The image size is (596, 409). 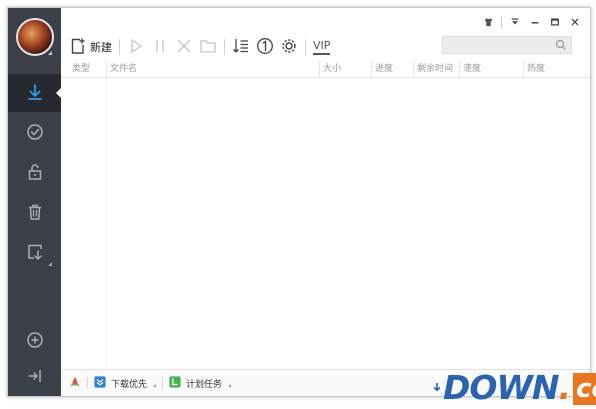 I want to click on site-watermark: DOWN . cc, so click(x=514, y=386).